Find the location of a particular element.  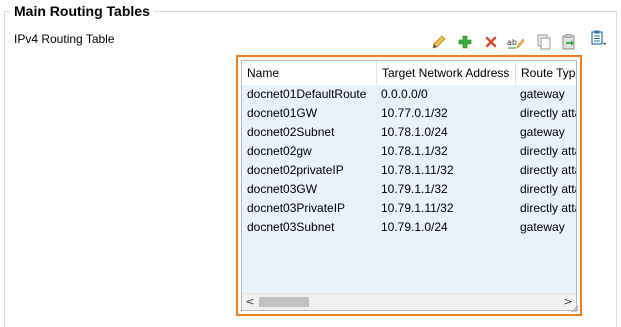

column-header-route-type: Route Type is located at coordinates (545, 73).